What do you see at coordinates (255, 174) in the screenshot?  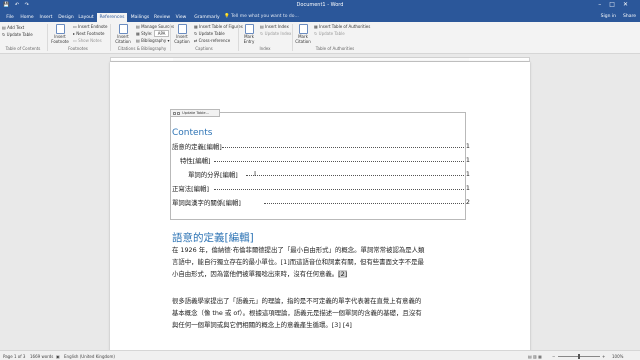 I see `text-cursor-icon: I` at bounding box center [255, 174].